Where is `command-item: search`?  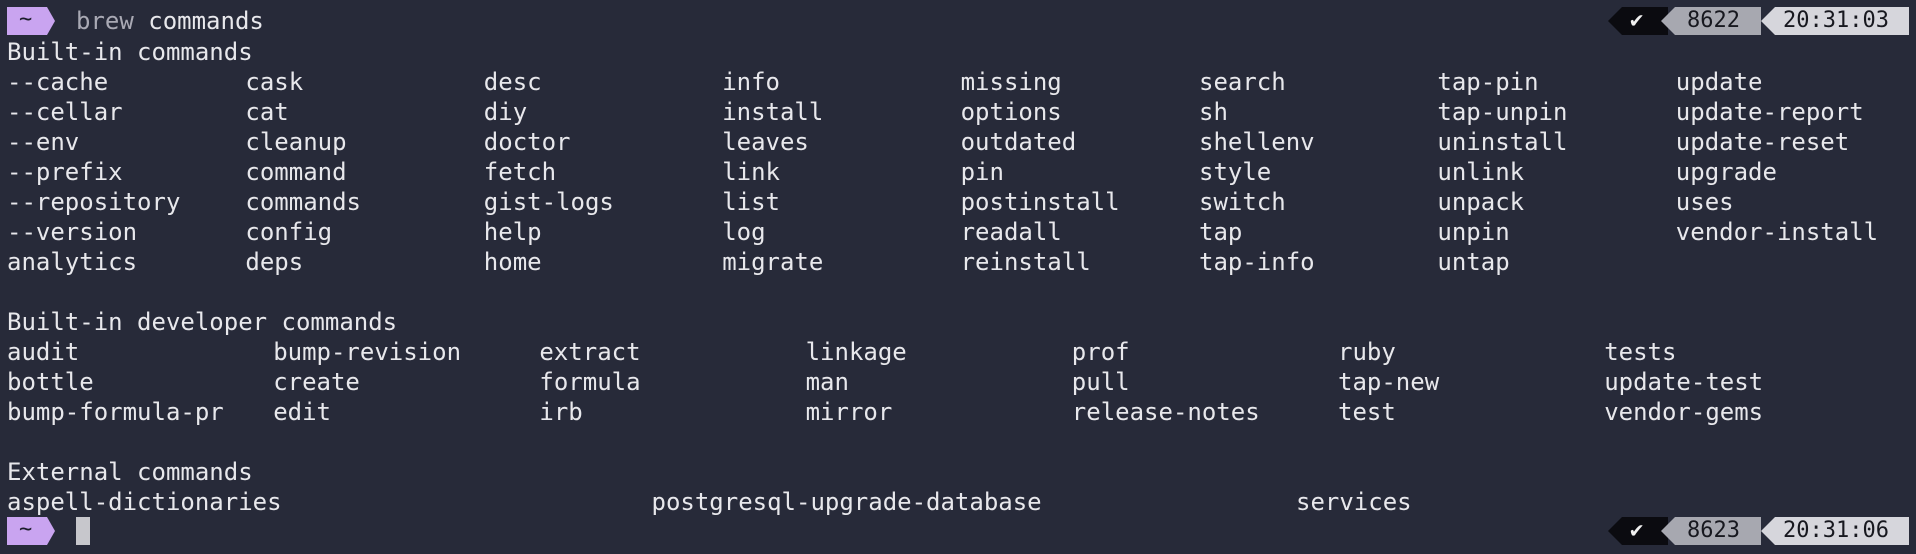
command-item: search is located at coordinates (1242, 82).